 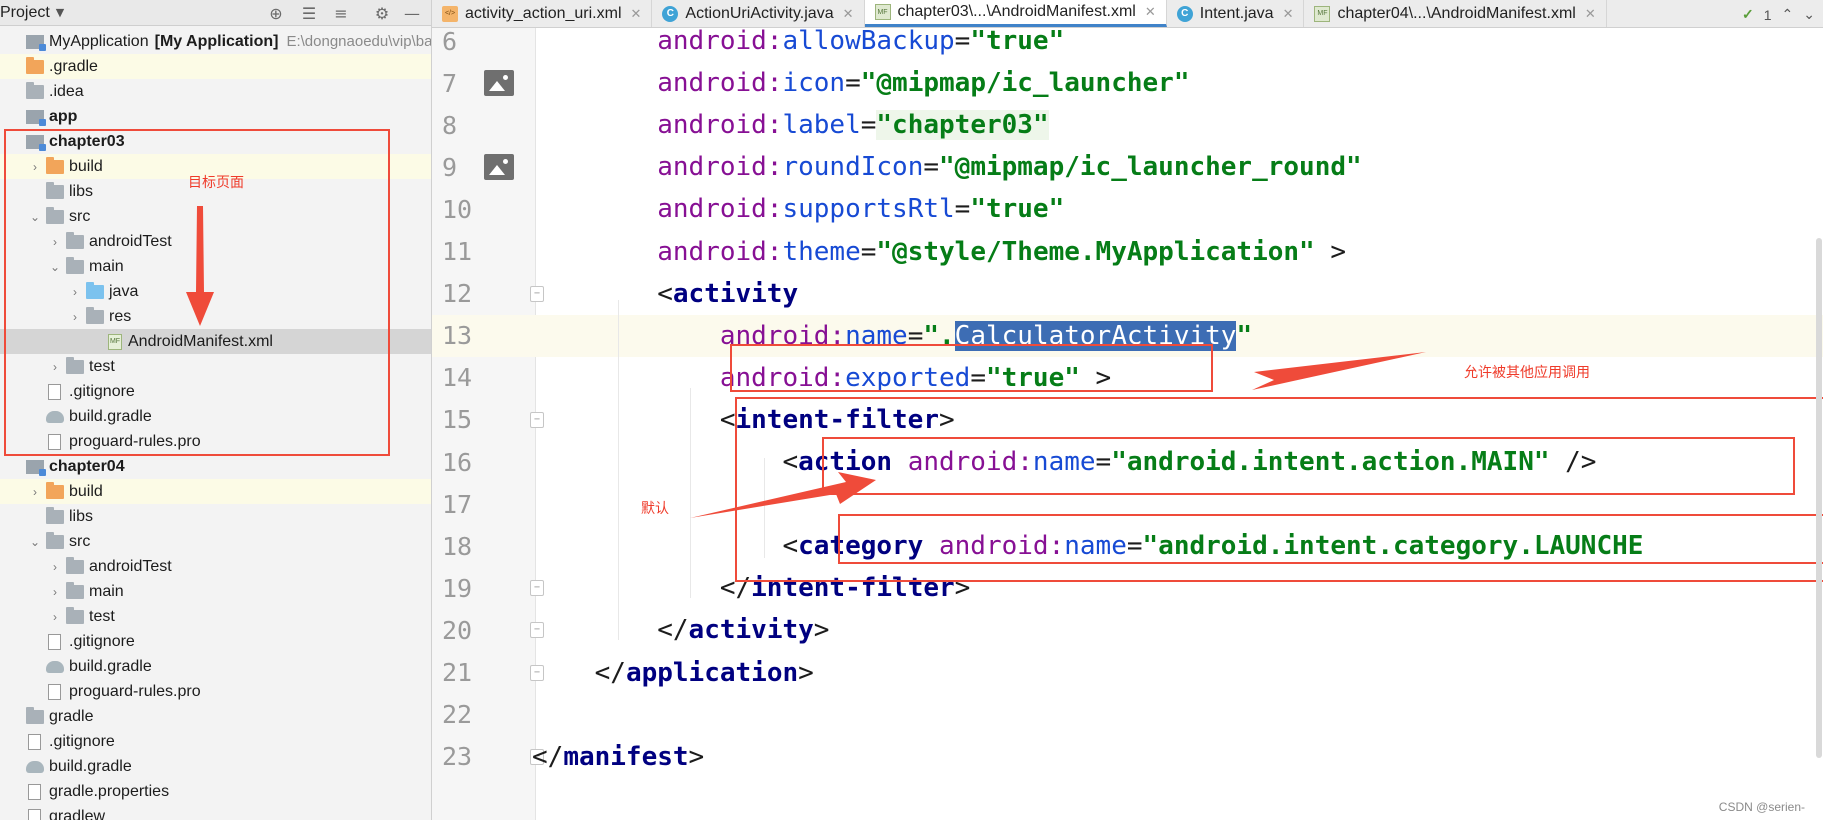 I want to click on tree-item: chapter04, so click(x=215, y=466).